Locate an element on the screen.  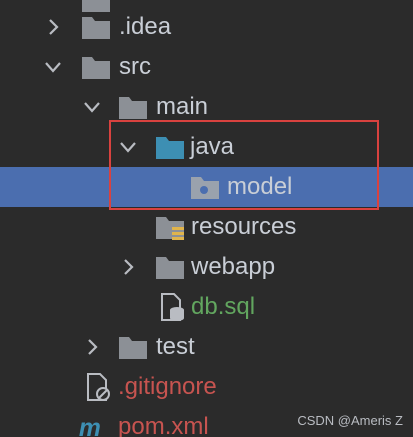
svg-text: m is located at coordinates (90, 426).